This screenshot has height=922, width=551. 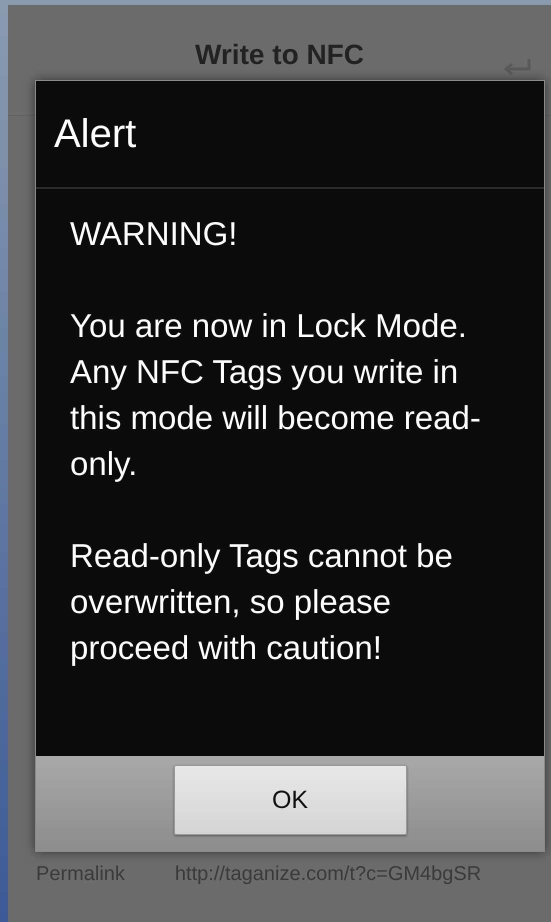 What do you see at coordinates (279, 55) in the screenshot?
I see `screen-title: Write to NFC` at bounding box center [279, 55].